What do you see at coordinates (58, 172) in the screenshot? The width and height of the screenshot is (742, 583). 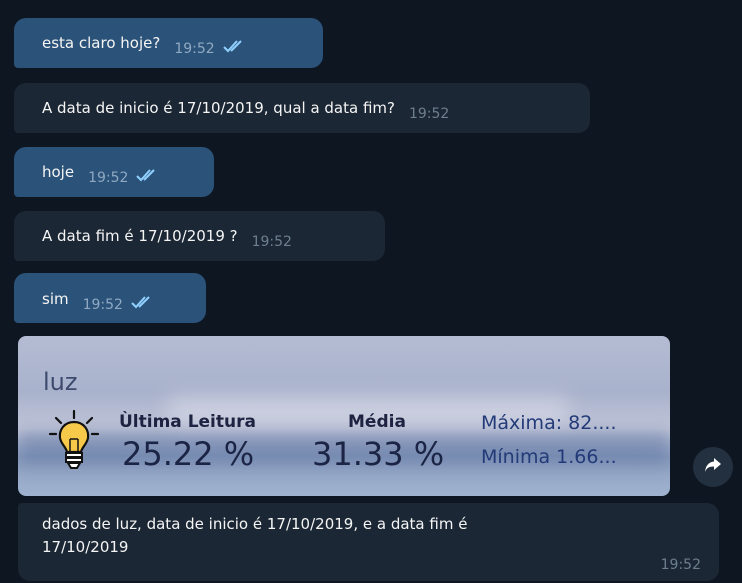 I see `message-text: hoje` at bounding box center [58, 172].